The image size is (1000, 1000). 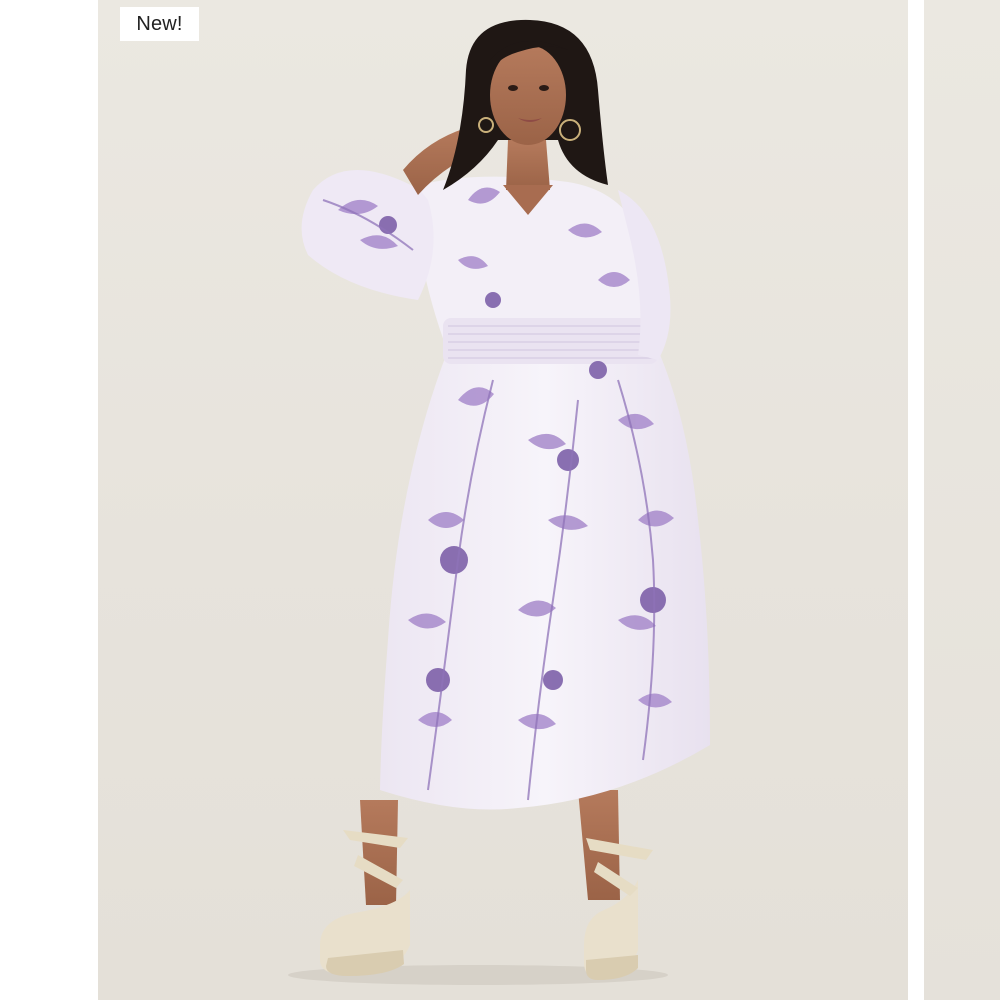 I want to click on smocked-waist, so click(x=550, y=341).